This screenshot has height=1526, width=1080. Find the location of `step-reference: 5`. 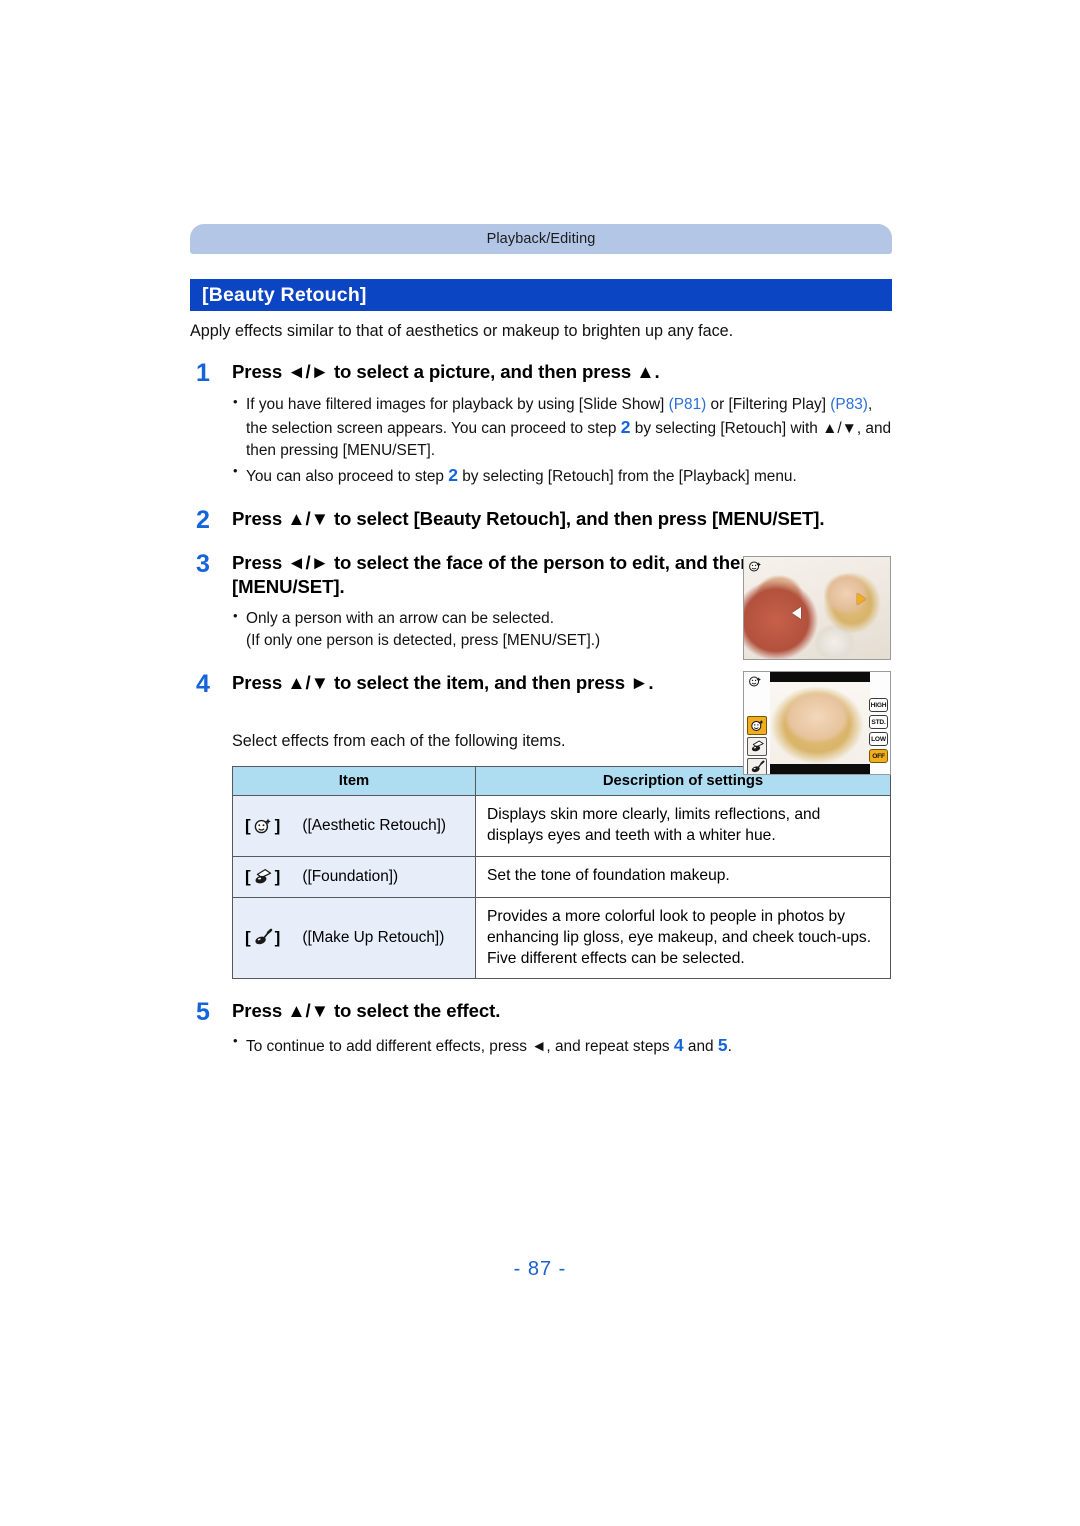

step-reference: 5 is located at coordinates (722, 1044).